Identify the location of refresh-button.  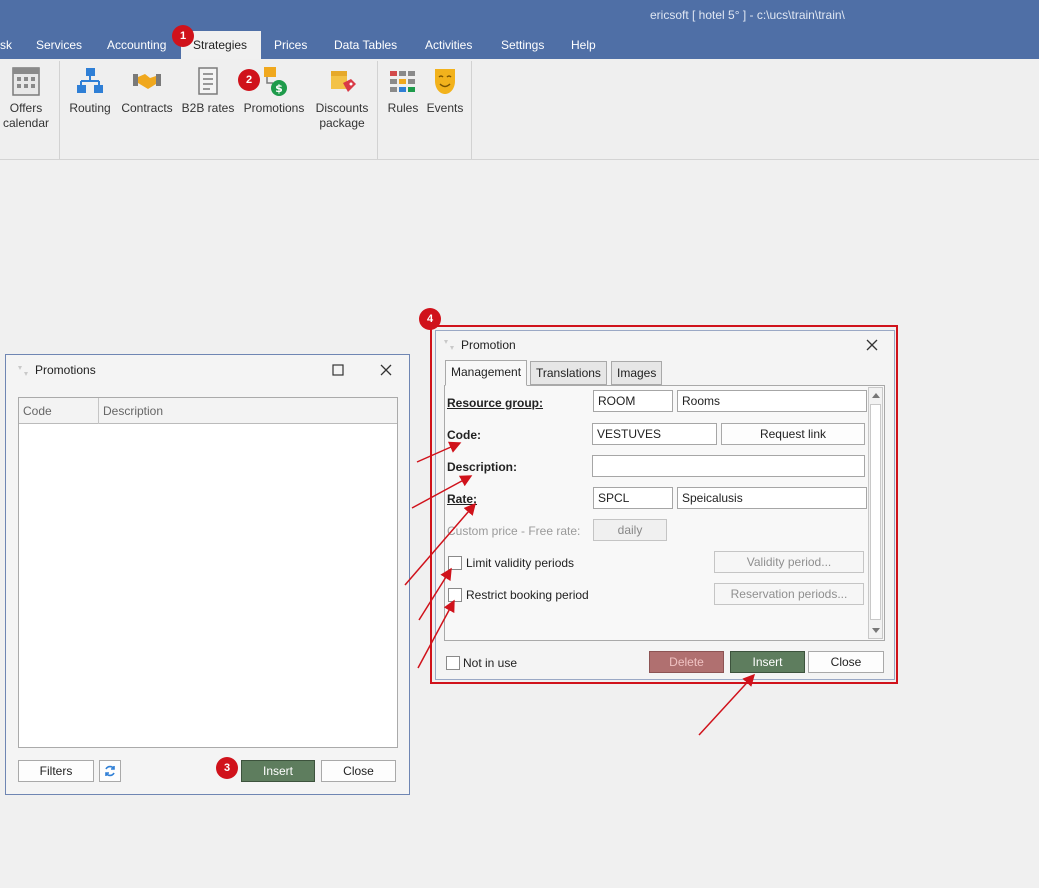
(110, 771).